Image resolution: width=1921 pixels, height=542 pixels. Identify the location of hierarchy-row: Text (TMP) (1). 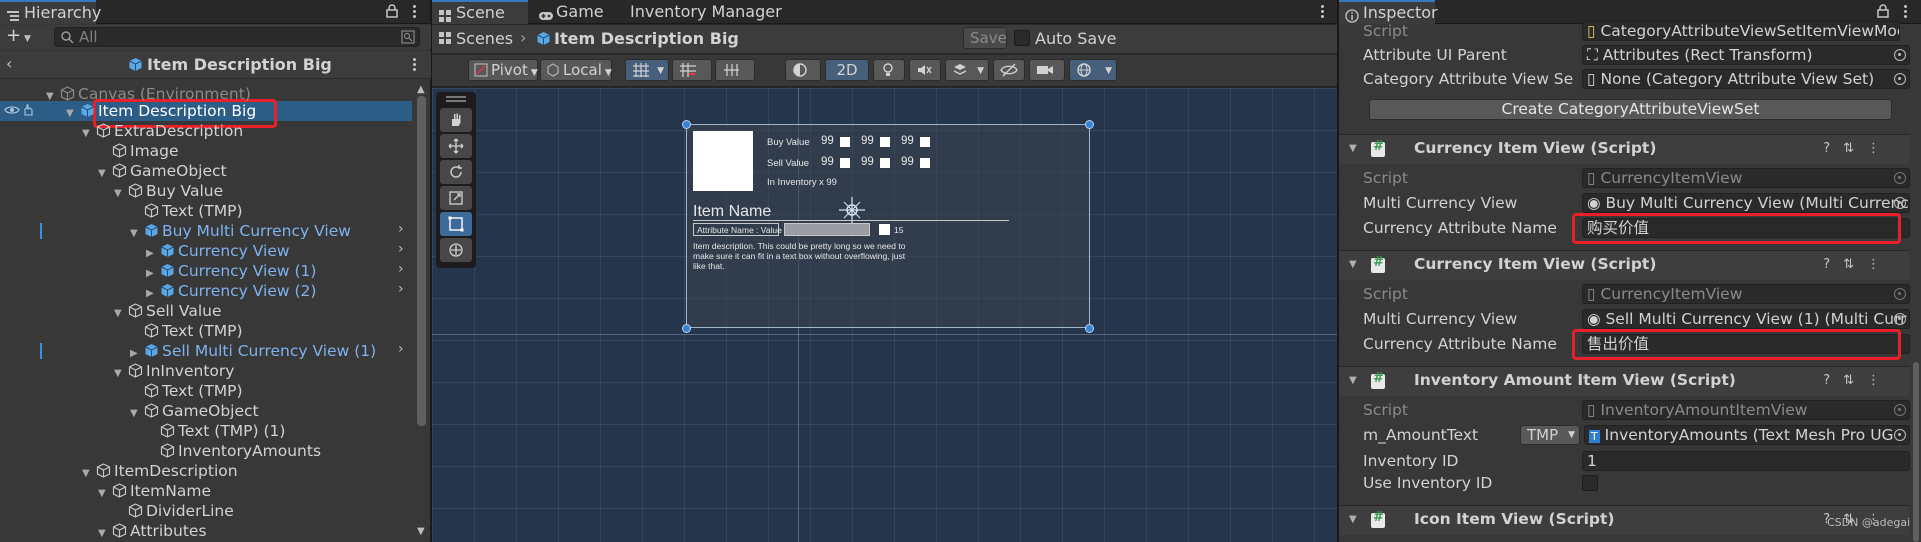
(215, 431).